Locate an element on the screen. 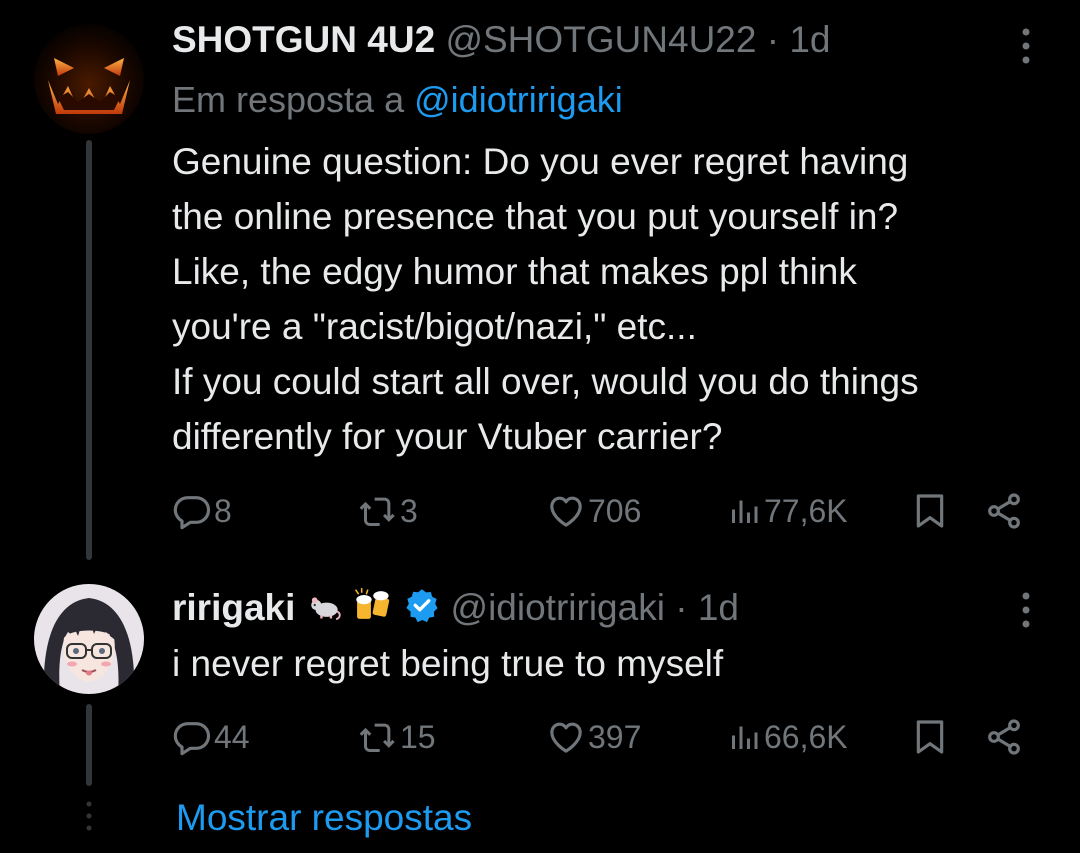 The height and width of the screenshot is (853, 1080). ririgaki-avatar-image is located at coordinates (89, 639).